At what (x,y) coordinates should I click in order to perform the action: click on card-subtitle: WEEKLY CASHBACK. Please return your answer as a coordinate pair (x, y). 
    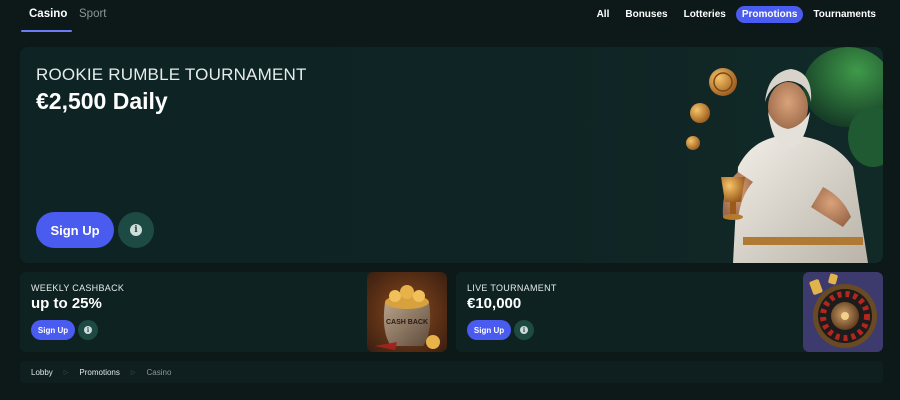
    Looking at the image, I should click on (78, 288).